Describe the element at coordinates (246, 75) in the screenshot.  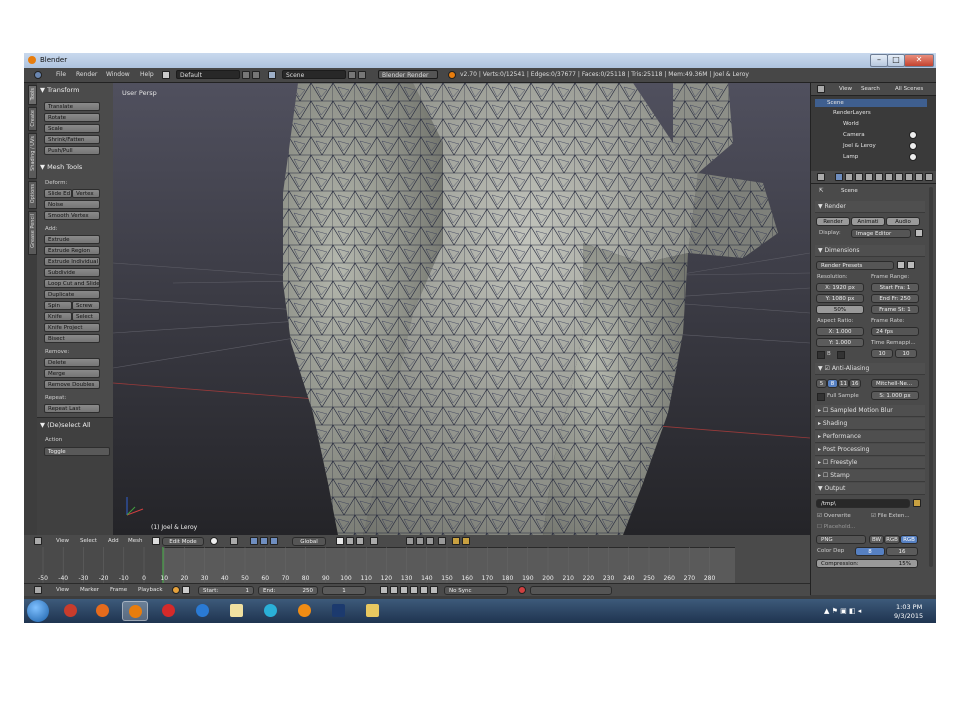
I see `add-layout-icon` at that location.